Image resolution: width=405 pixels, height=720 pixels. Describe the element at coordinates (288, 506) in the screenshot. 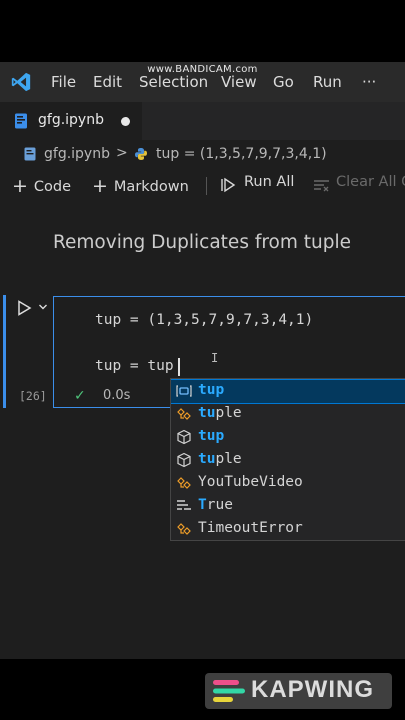

I see `suggestion-item: True` at that location.